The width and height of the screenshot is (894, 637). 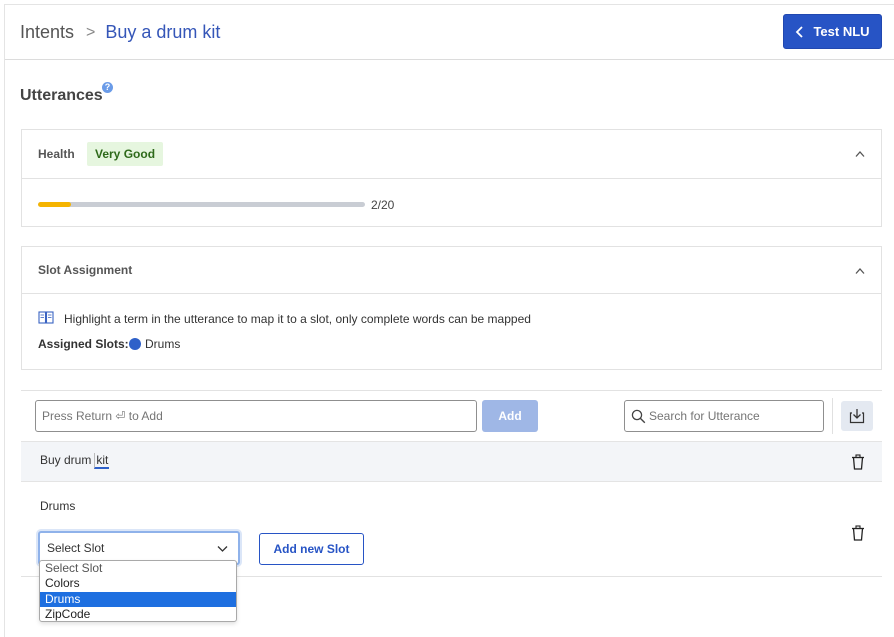 What do you see at coordinates (449, 32) in the screenshot?
I see `page-header: Intents > Buy a drum kit Test NLU` at bounding box center [449, 32].